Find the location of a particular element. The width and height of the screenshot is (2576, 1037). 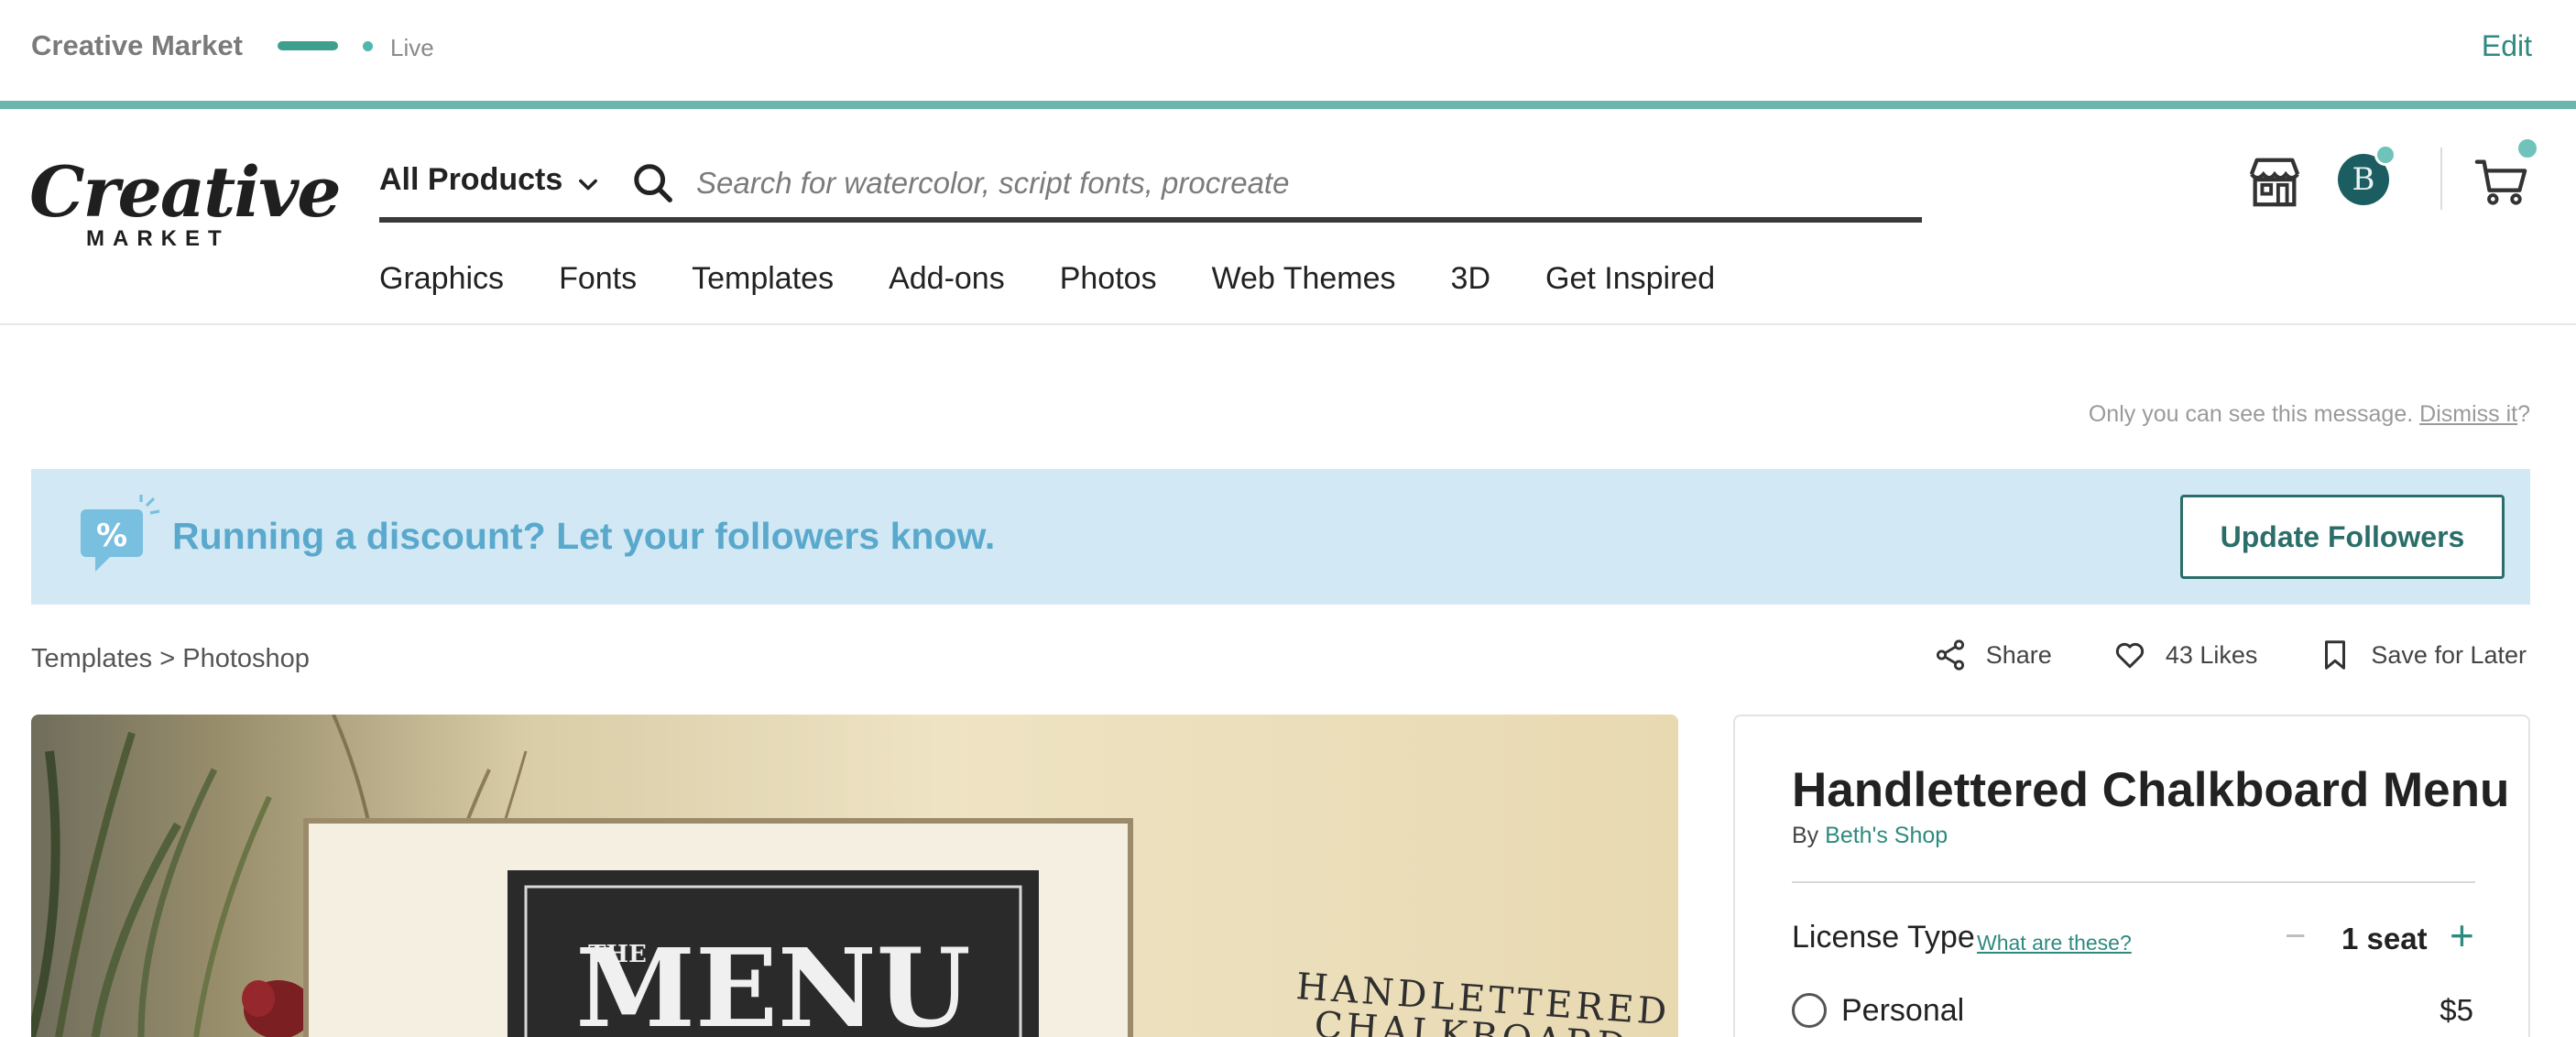

by-label: By is located at coordinates (1806, 835).